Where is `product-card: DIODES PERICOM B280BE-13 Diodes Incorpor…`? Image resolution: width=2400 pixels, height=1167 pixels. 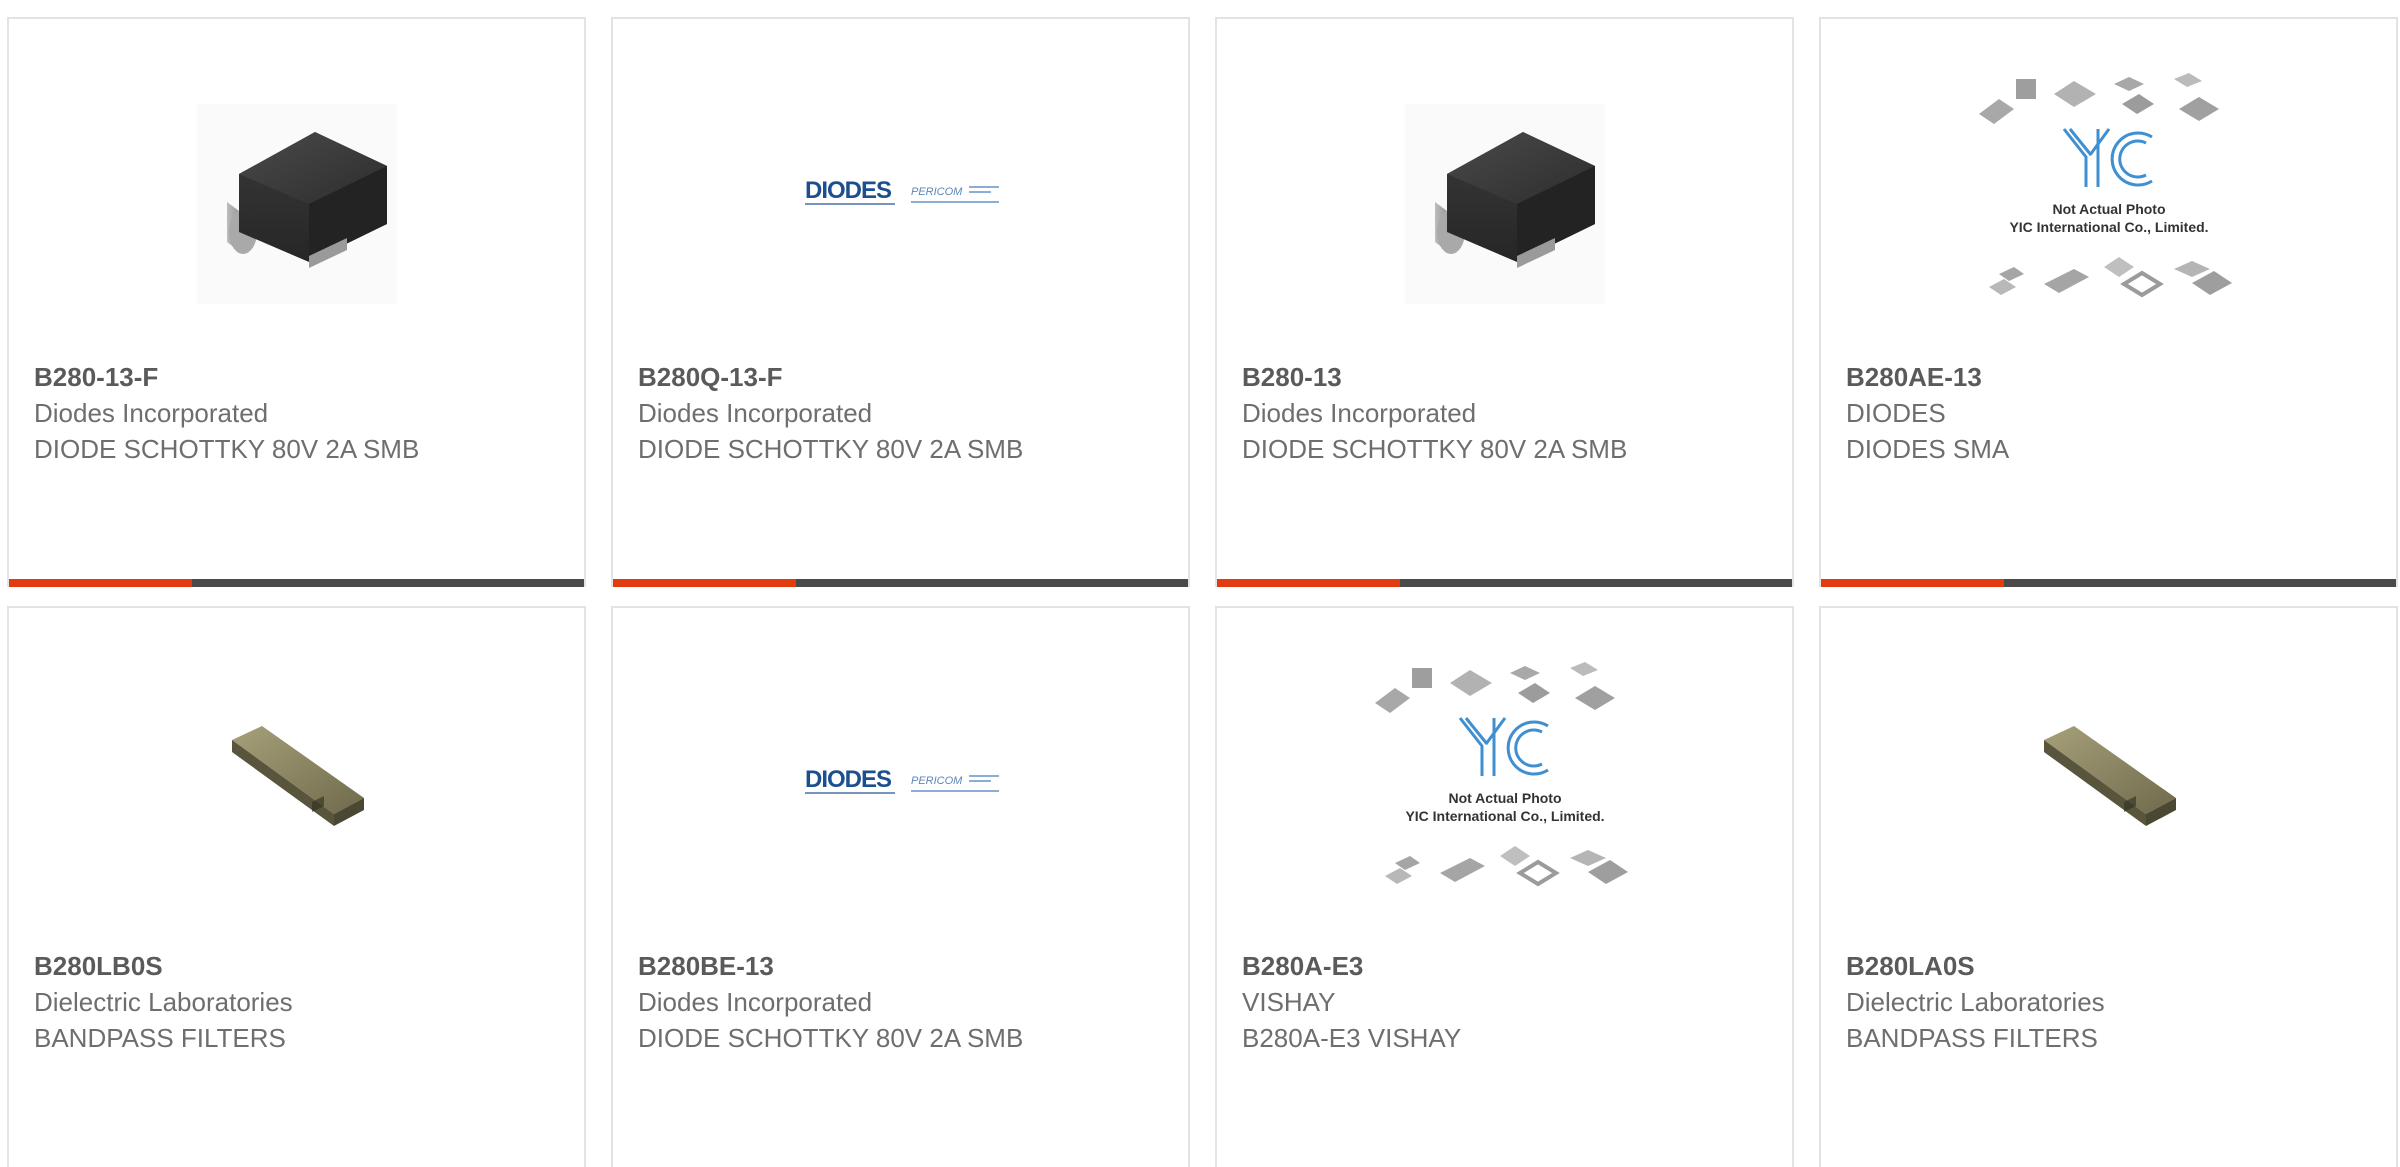 product-card: DIODES PERICOM B280BE-13 Diodes Incorpor… is located at coordinates (900, 886).